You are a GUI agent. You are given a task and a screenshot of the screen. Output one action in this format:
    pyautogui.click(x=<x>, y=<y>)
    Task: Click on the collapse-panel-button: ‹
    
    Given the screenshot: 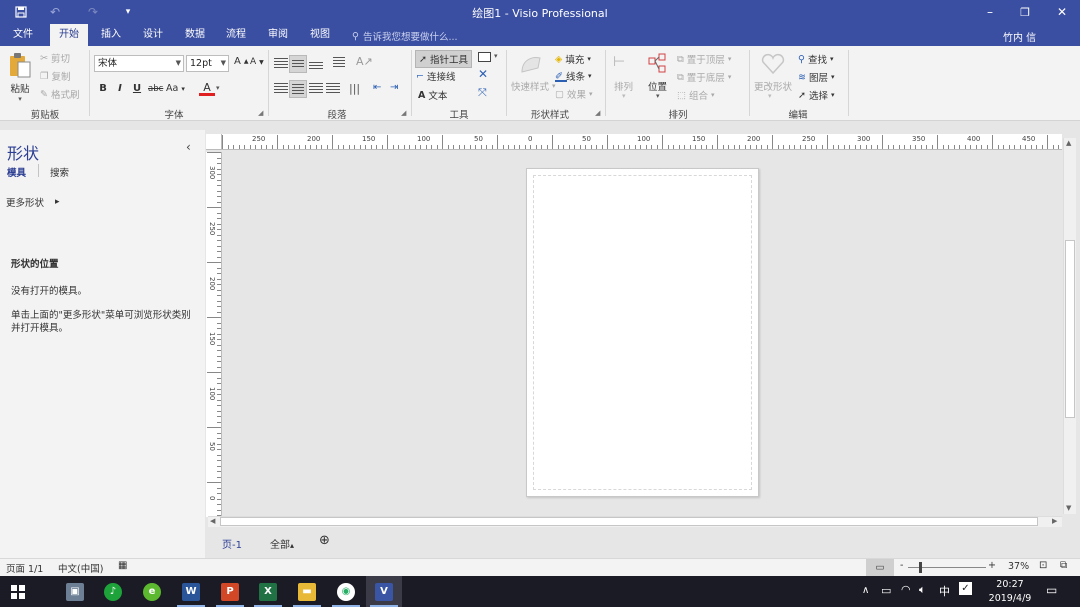 What is the action you would take?
    pyautogui.click(x=188, y=147)
    